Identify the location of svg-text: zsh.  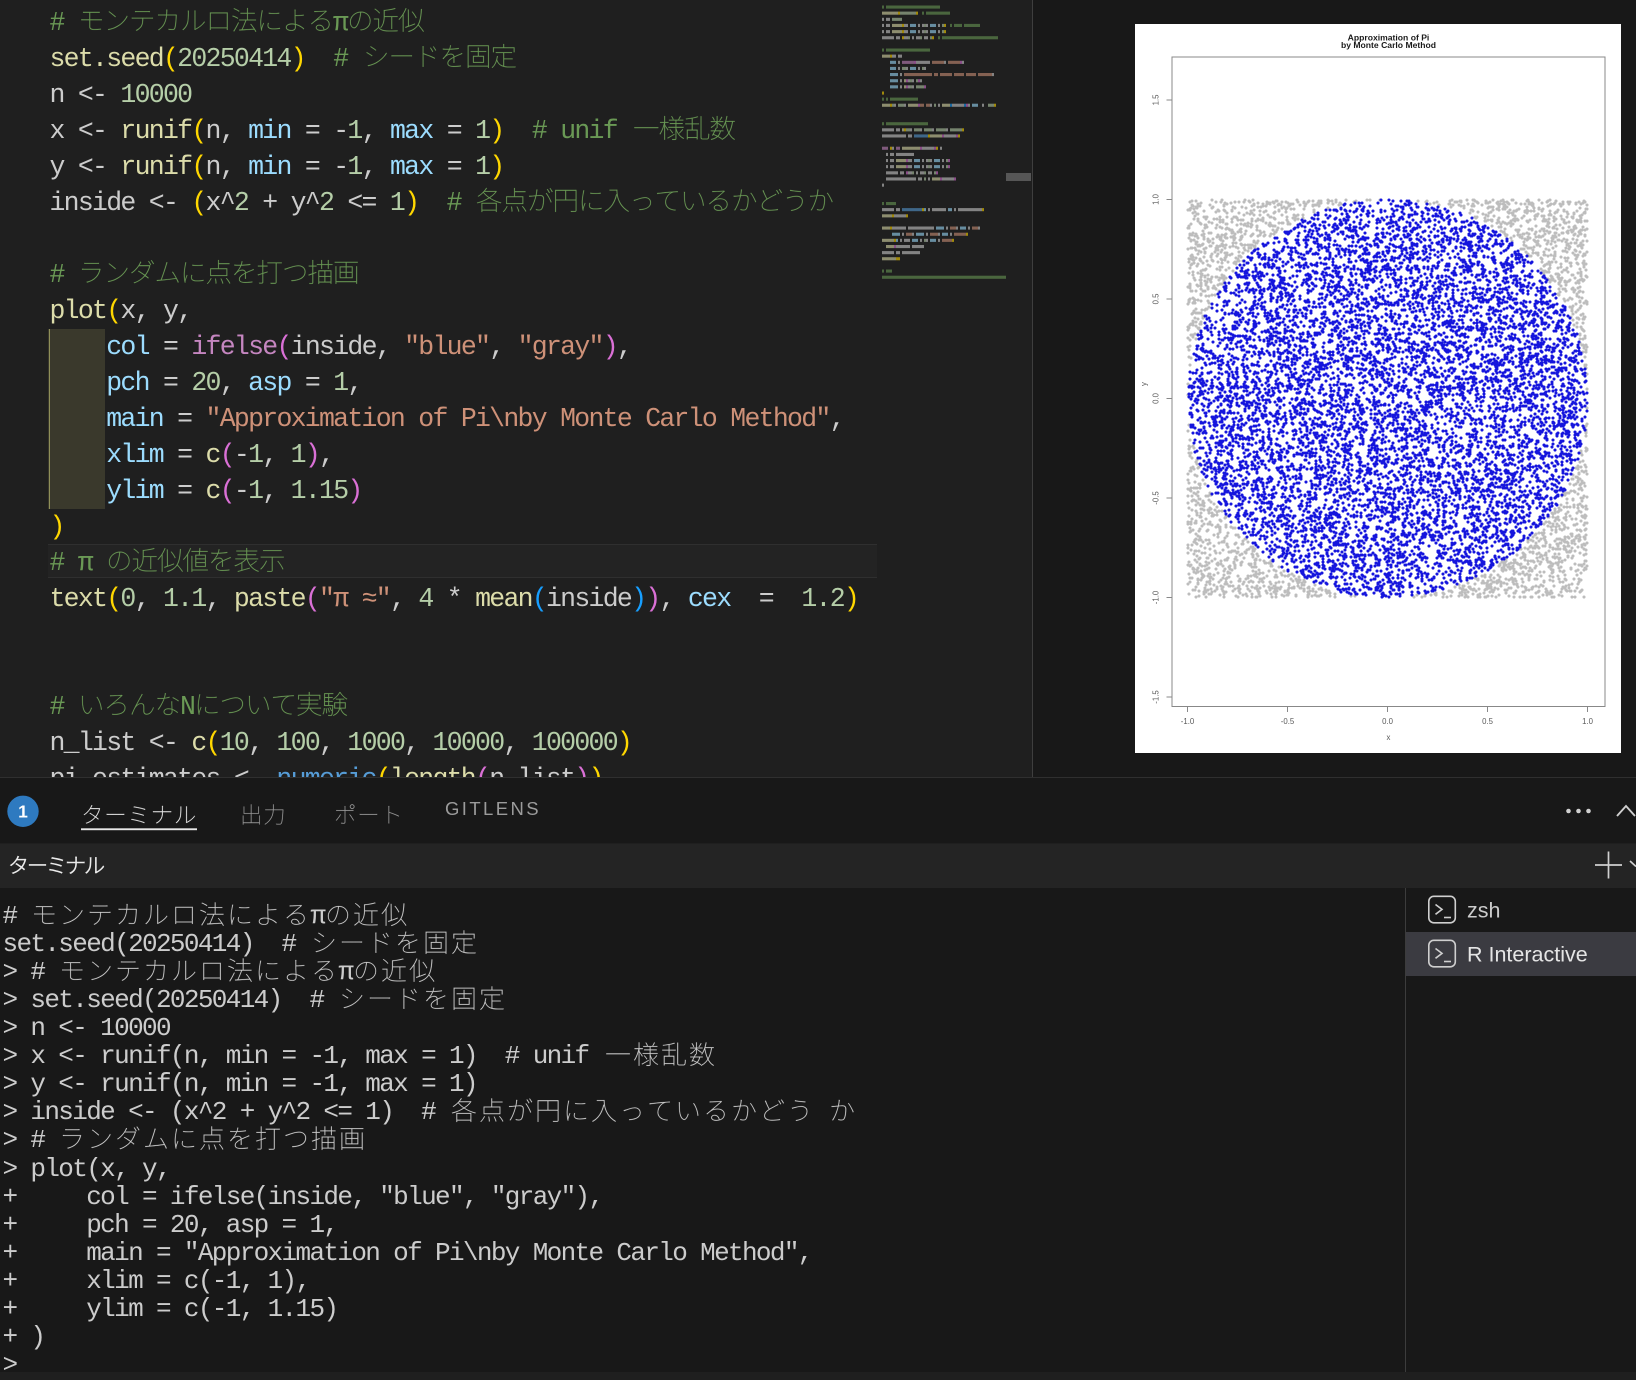
(1483, 911).